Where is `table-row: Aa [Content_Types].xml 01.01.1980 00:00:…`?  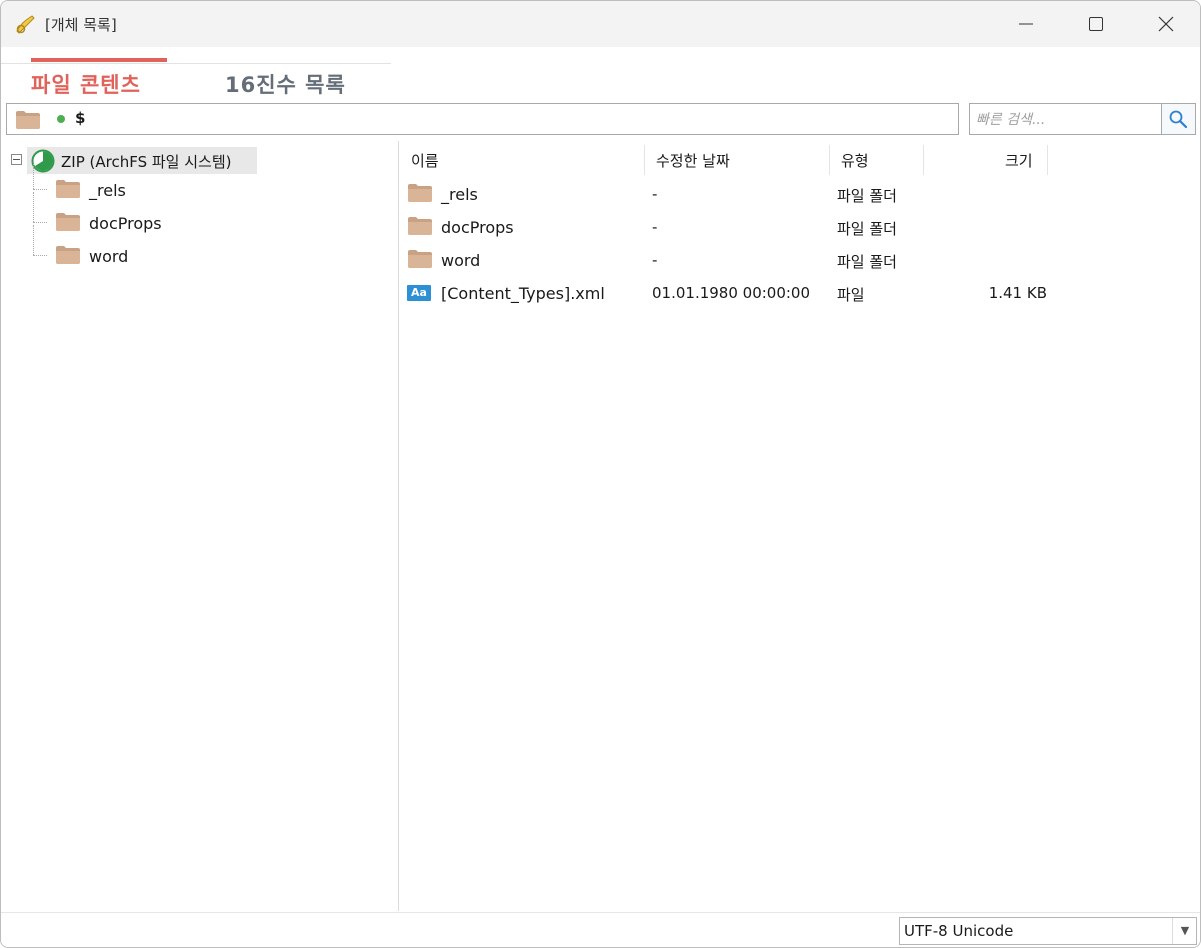
table-row: Aa [Content_Types].xml 01.01.1980 00:00:… is located at coordinates (799, 293).